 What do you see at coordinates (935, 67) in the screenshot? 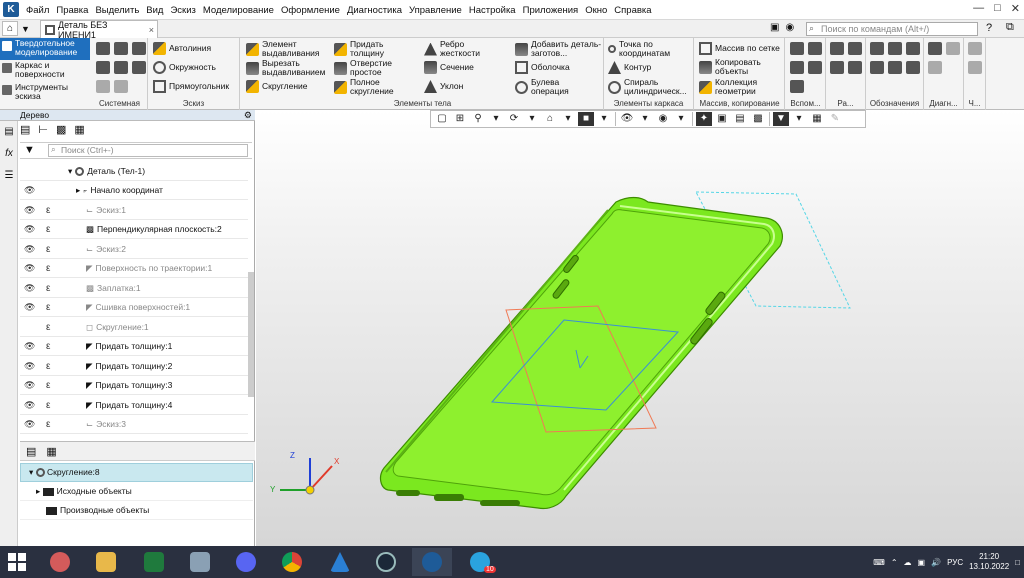
I see `check-icon` at bounding box center [935, 67].